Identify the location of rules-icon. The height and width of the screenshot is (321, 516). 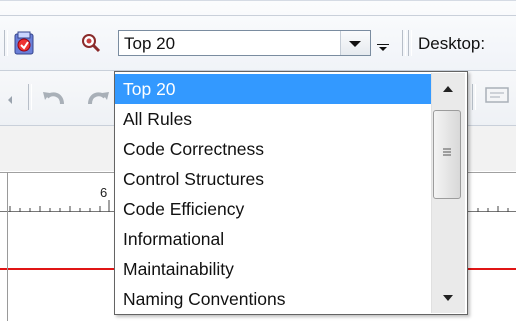
(25, 43).